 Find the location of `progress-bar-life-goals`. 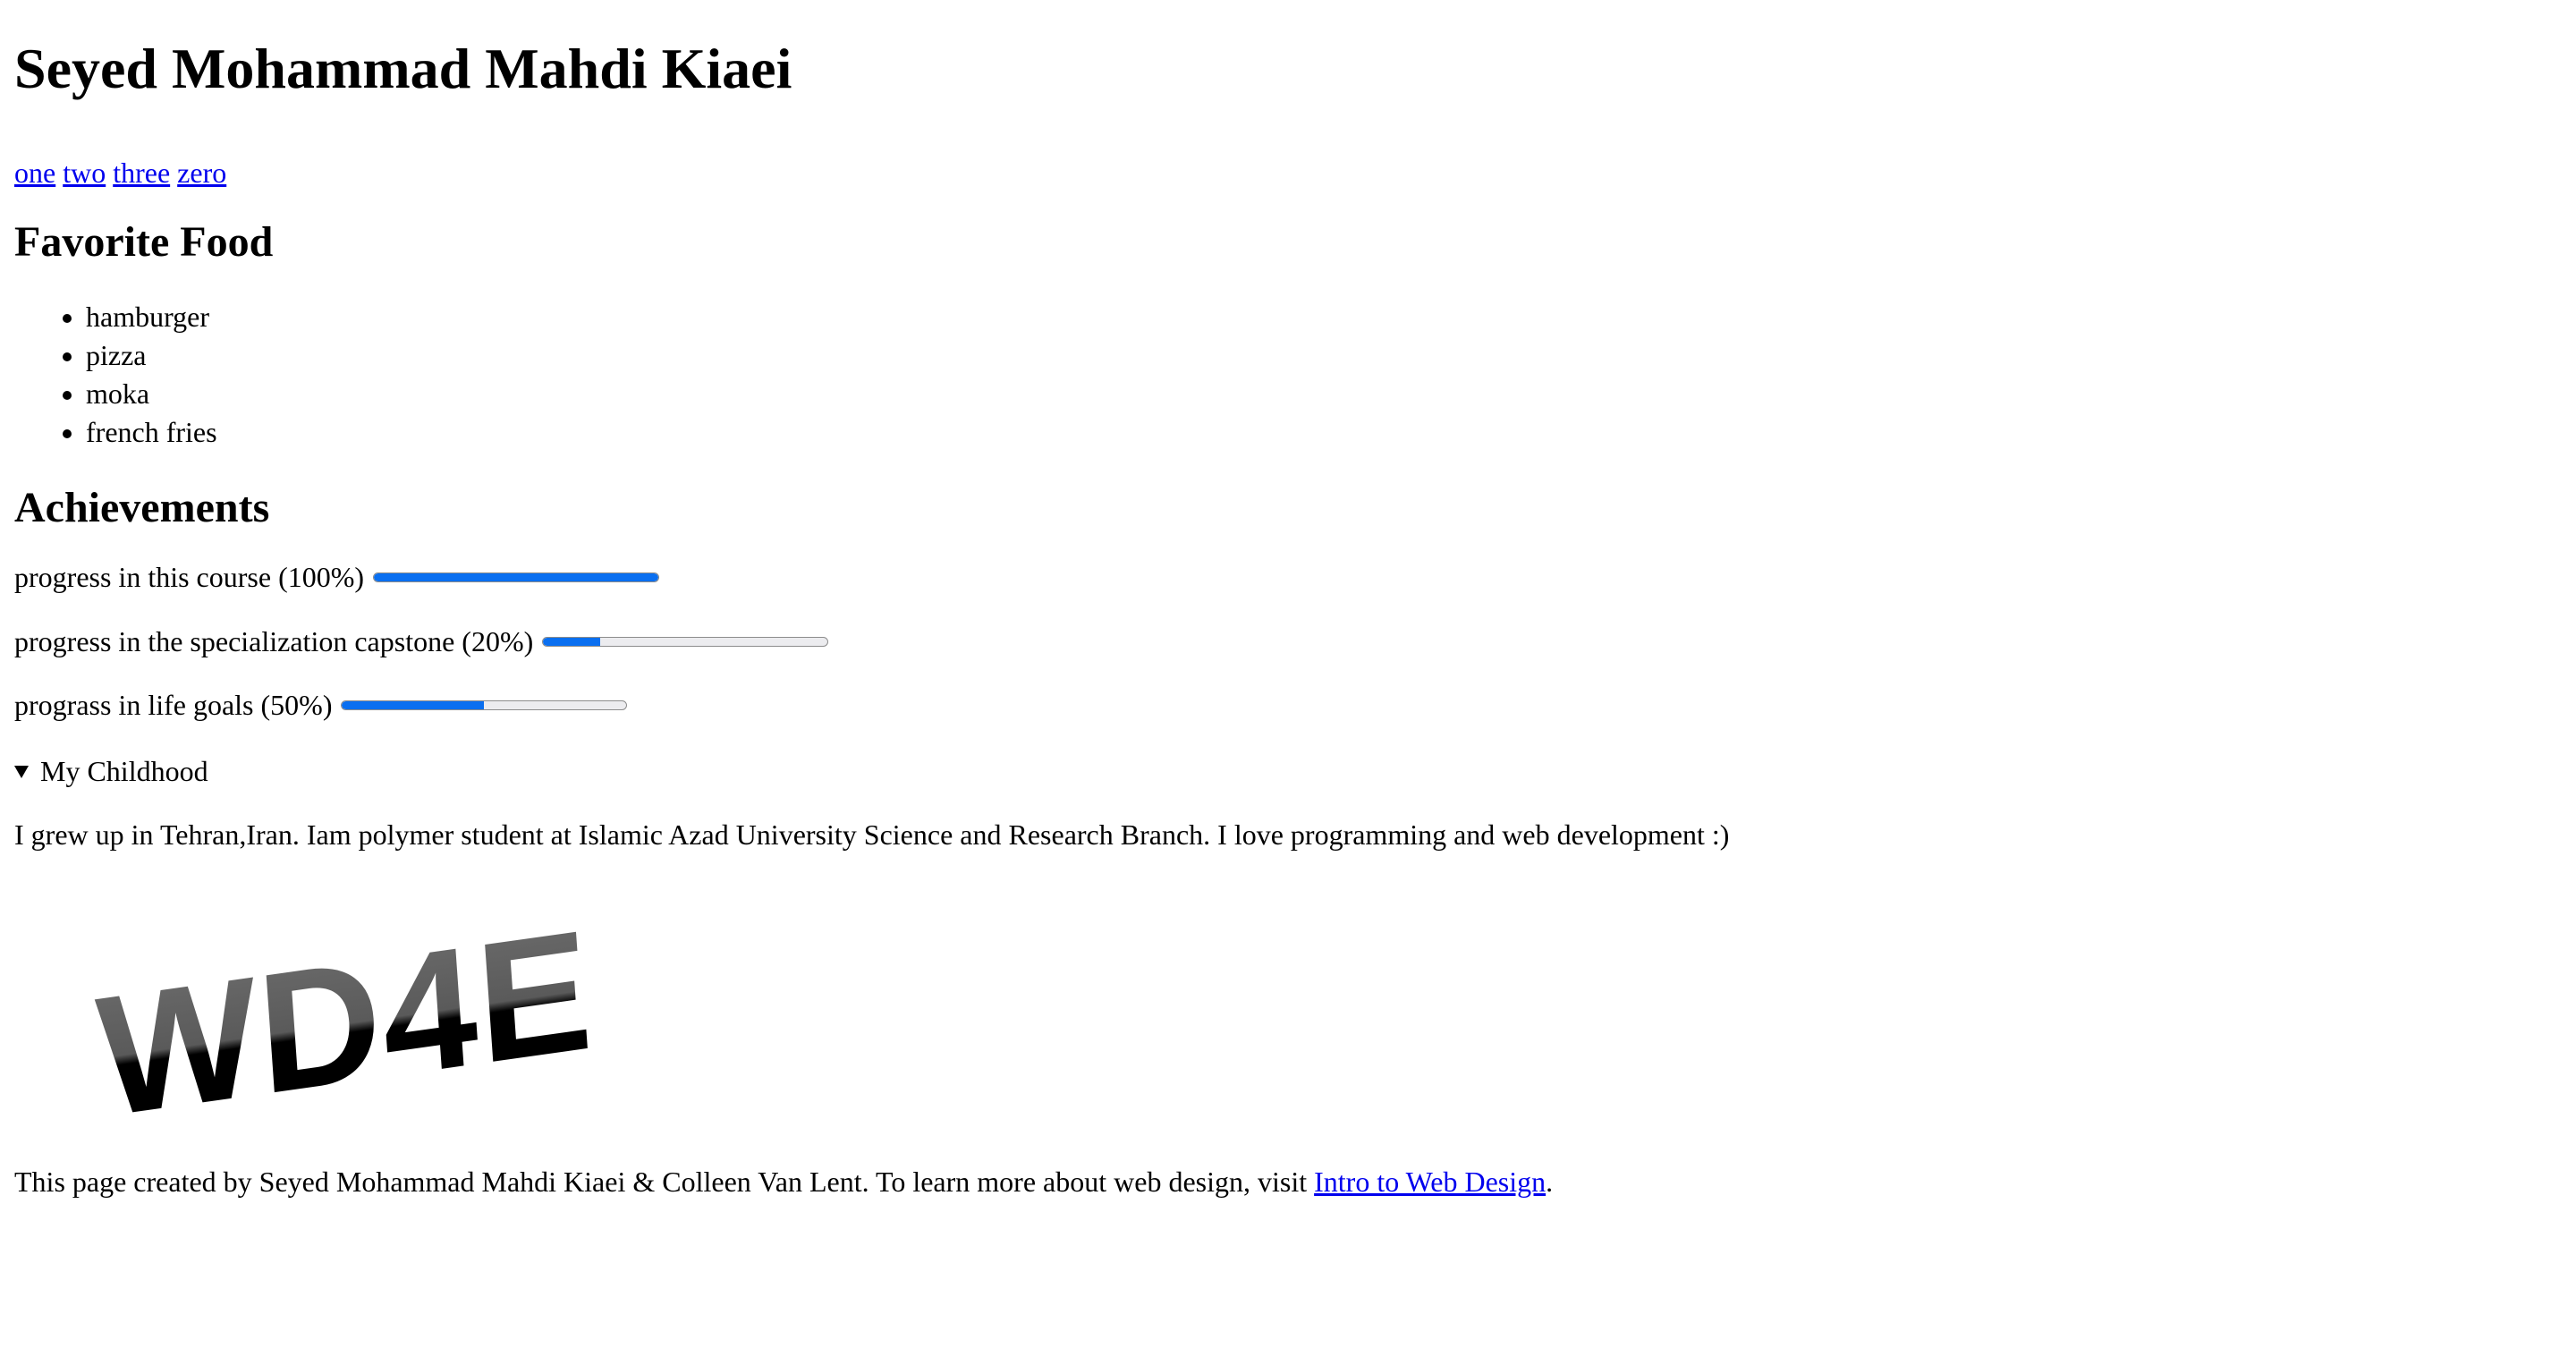

progress-bar-life-goals is located at coordinates (484, 704).